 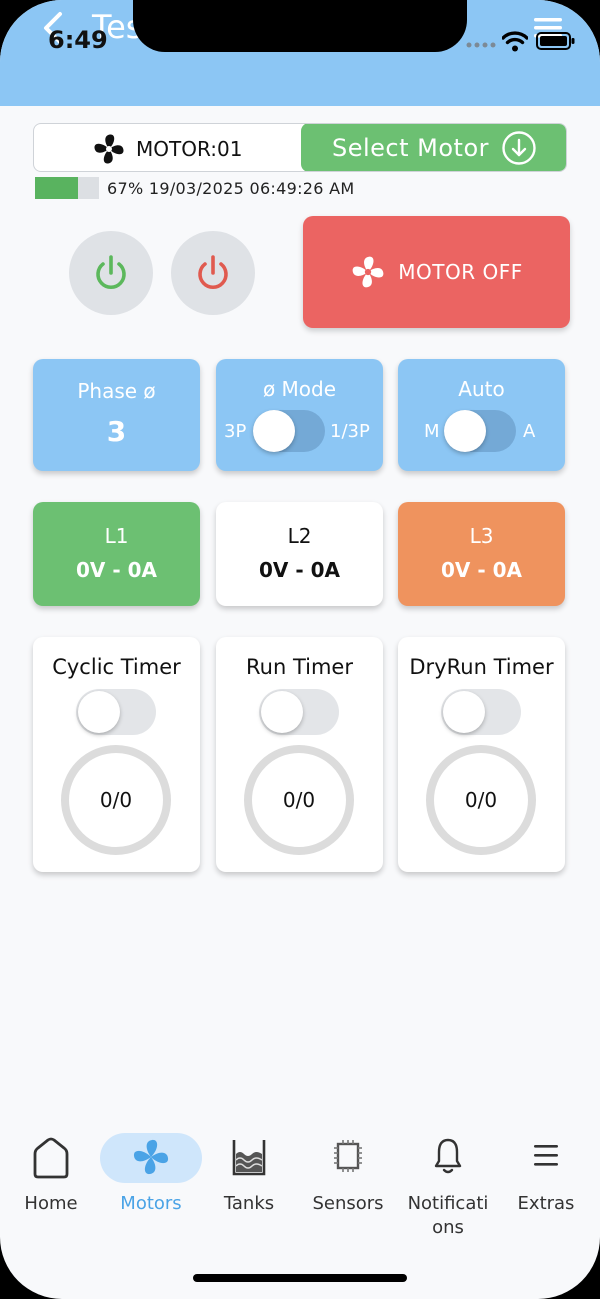 What do you see at coordinates (299, 667) in the screenshot?
I see `timer-title: Run Timer` at bounding box center [299, 667].